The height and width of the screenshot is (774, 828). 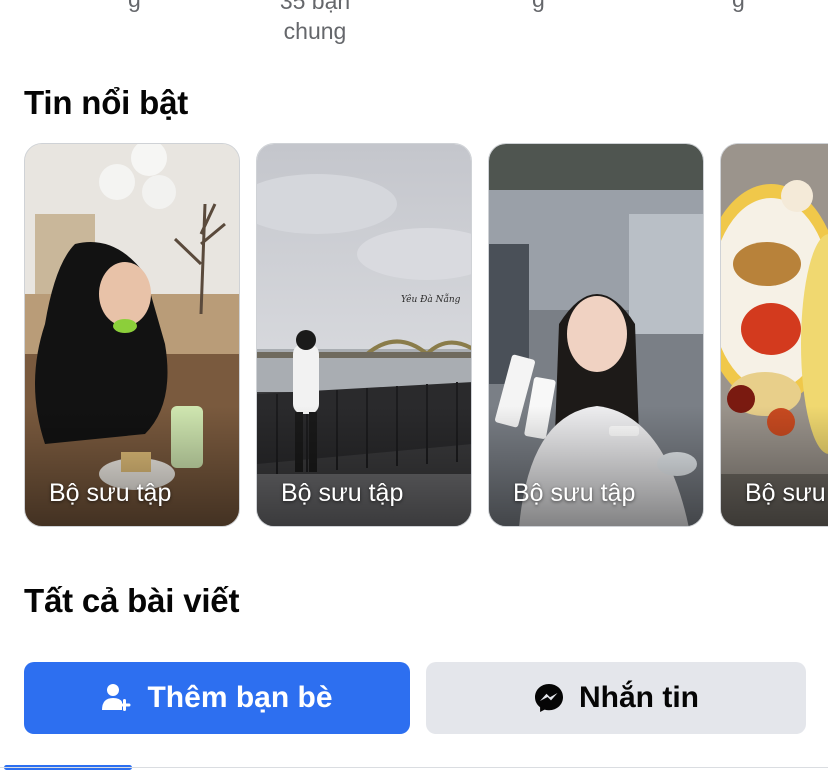 What do you see at coordinates (117, 698) in the screenshot?
I see `person-add-icon` at bounding box center [117, 698].